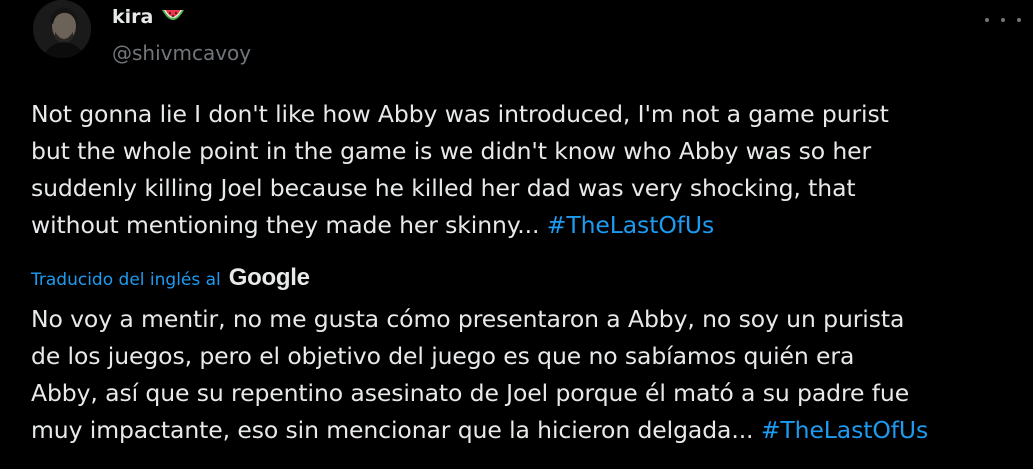 Image resolution: width=1033 pixels, height=469 pixels. I want to click on user-info: kira @shivmcavoy, so click(181, 35).